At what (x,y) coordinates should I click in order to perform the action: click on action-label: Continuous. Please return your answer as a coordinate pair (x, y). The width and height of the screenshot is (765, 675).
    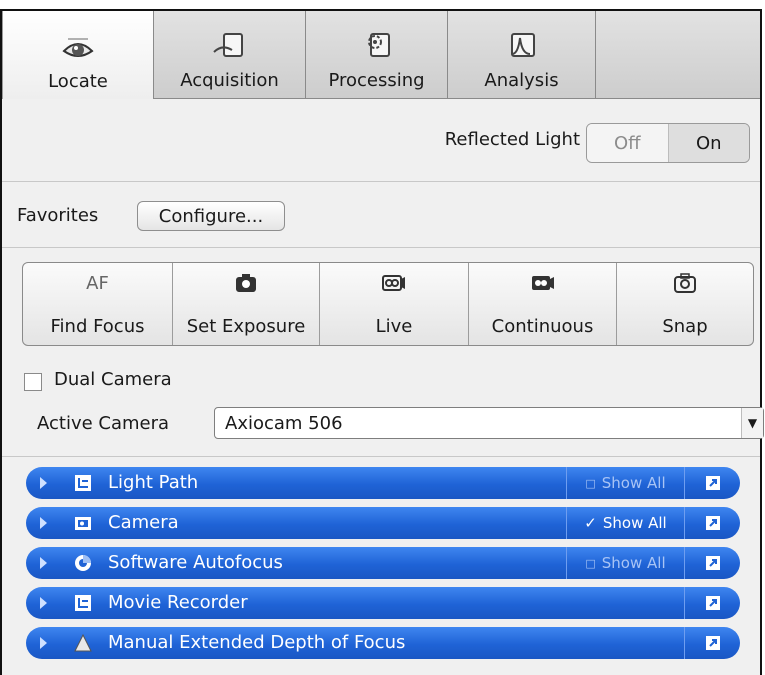
    Looking at the image, I should click on (542, 326).